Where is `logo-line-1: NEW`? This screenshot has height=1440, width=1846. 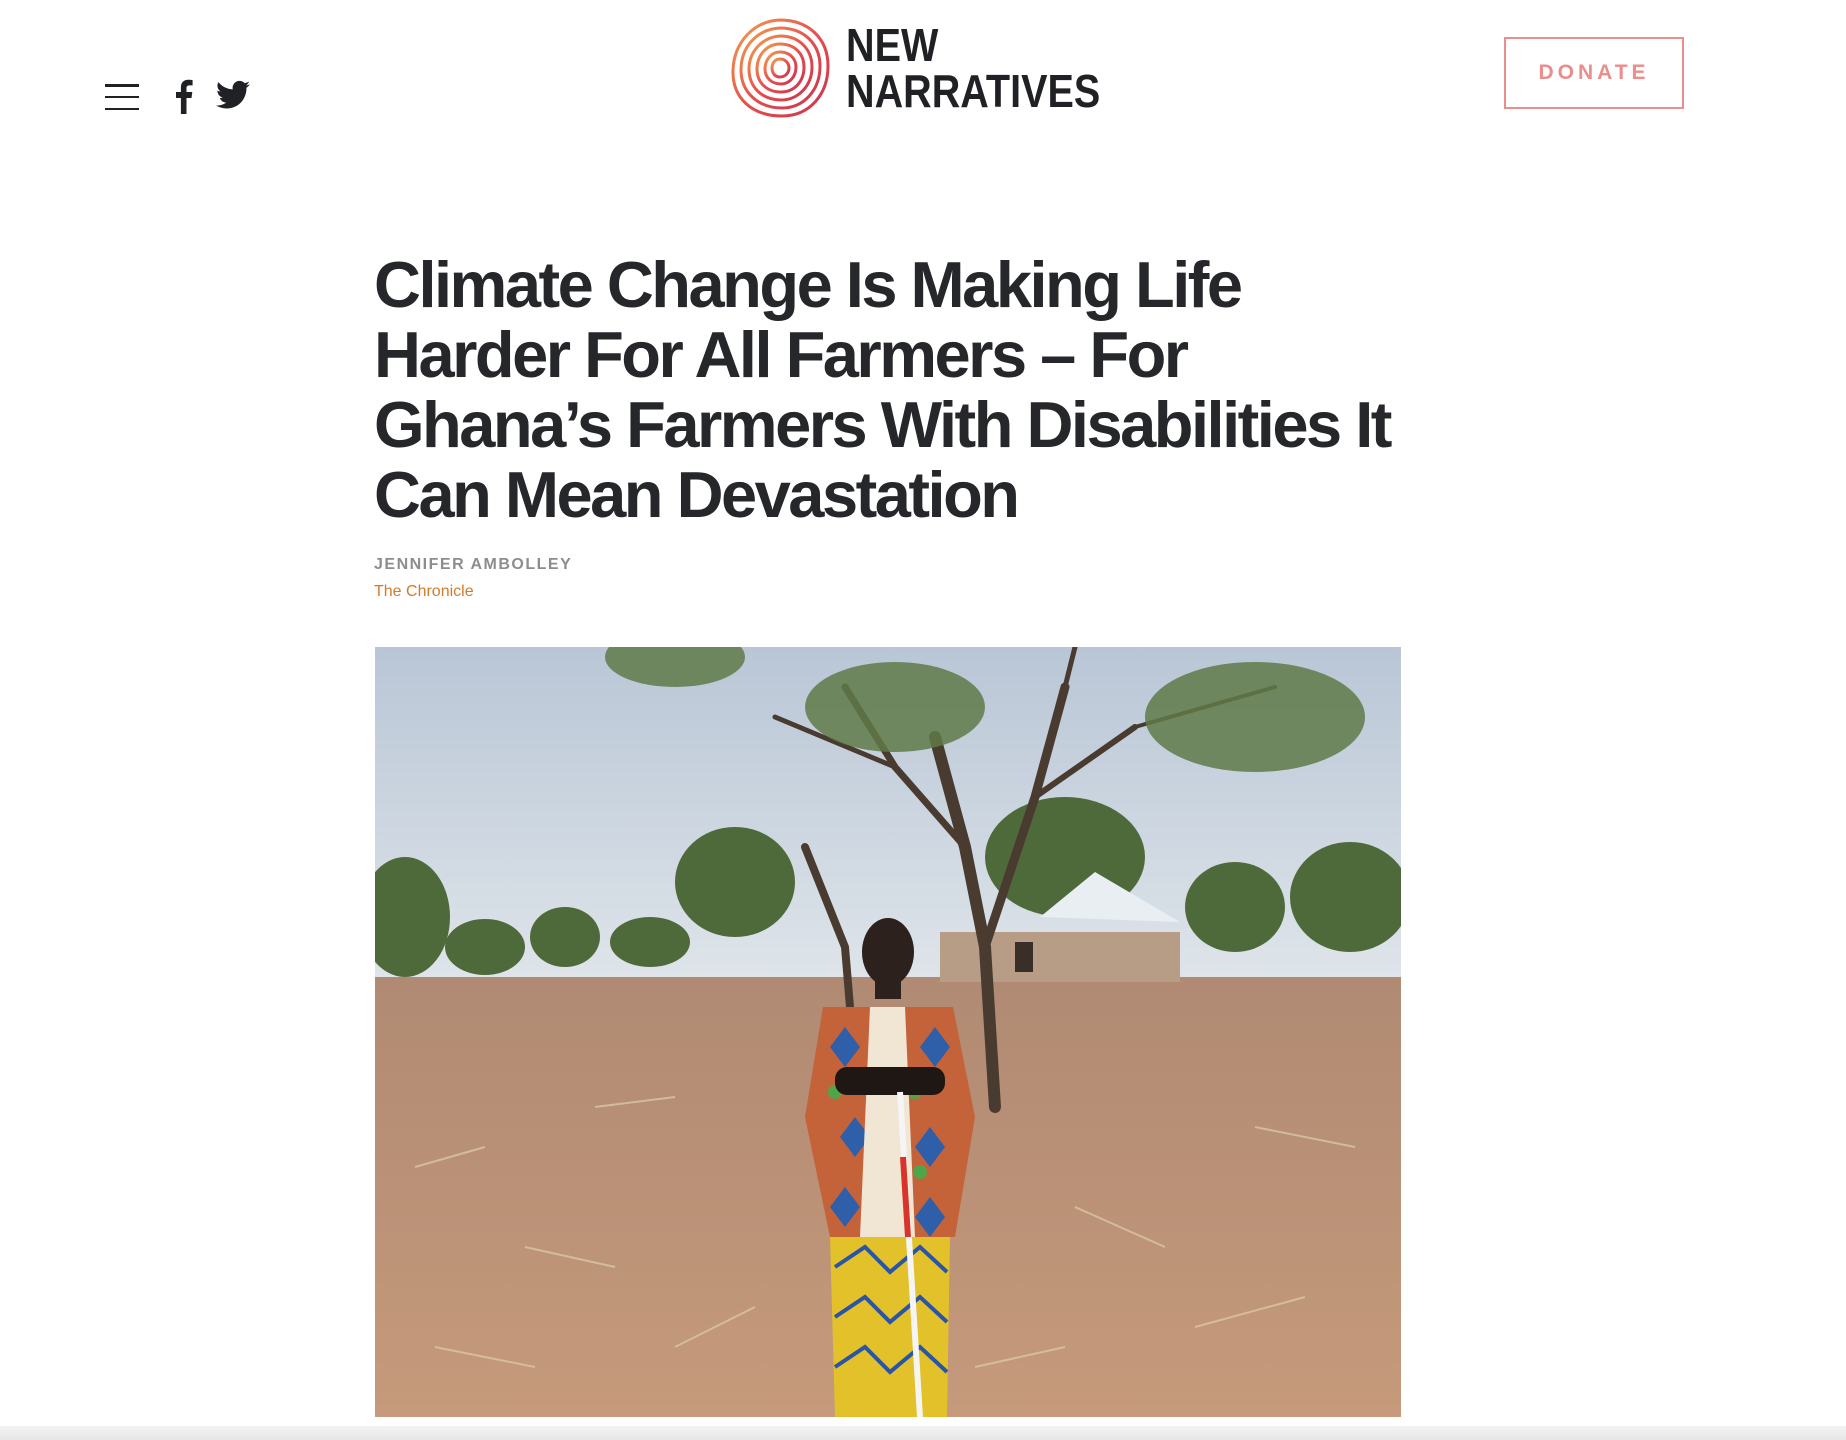
logo-line-1: NEW is located at coordinates (892, 45).